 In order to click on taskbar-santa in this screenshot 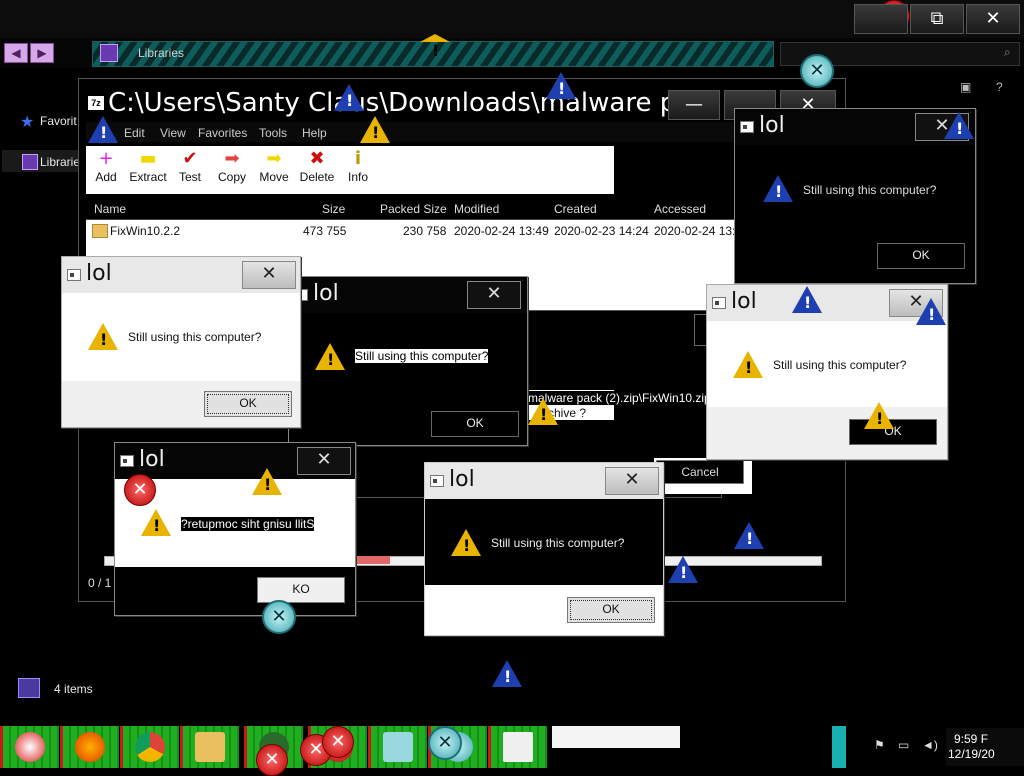, I will do `click(29, 747)`.